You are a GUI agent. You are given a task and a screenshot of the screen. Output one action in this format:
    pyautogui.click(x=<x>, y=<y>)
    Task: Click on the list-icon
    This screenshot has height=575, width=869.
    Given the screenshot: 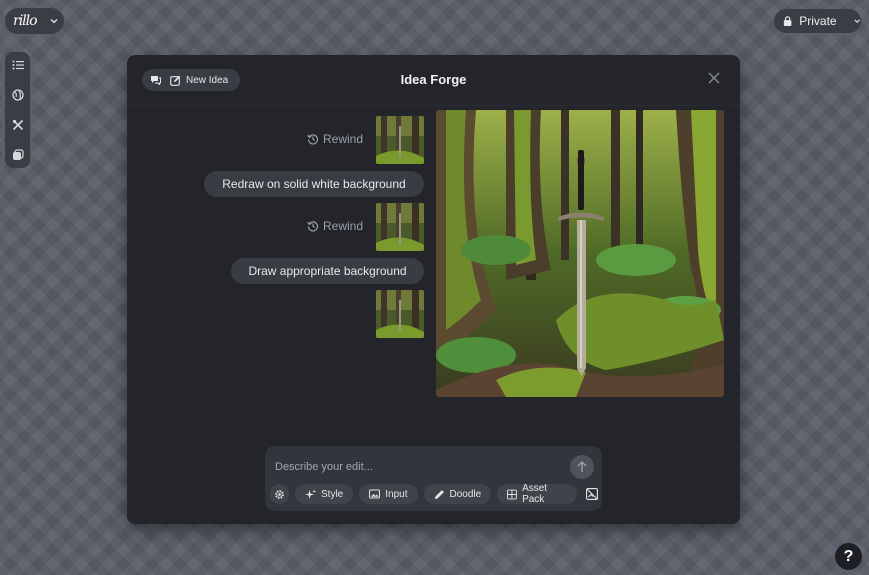 What is the action you would take?
    pyautogui.click(x=18, y=65)
    